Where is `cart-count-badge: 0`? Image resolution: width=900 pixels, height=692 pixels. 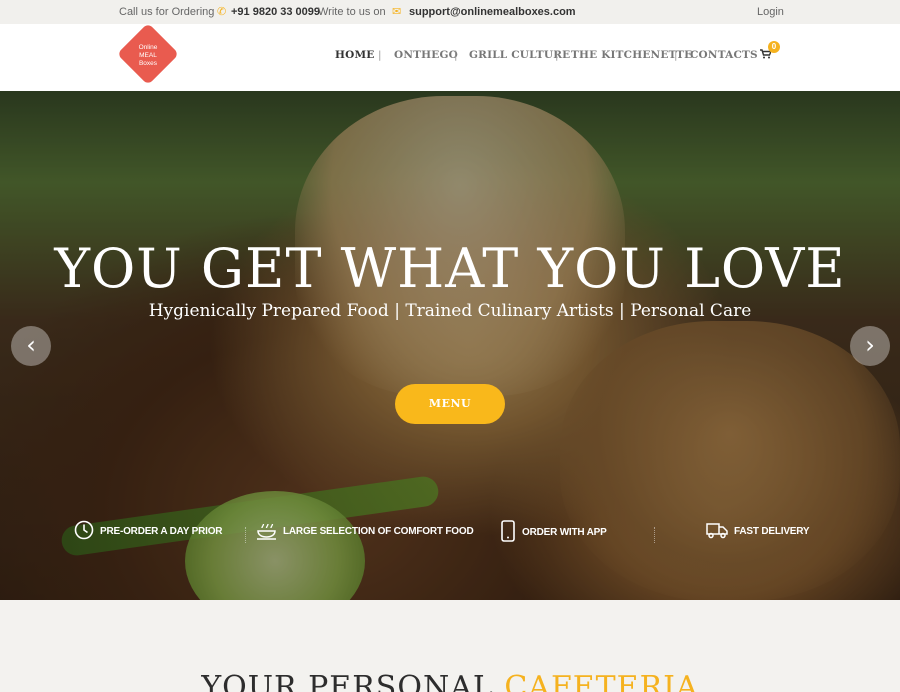
cart-count-badge: 0 is located at coordinates (774, 47).